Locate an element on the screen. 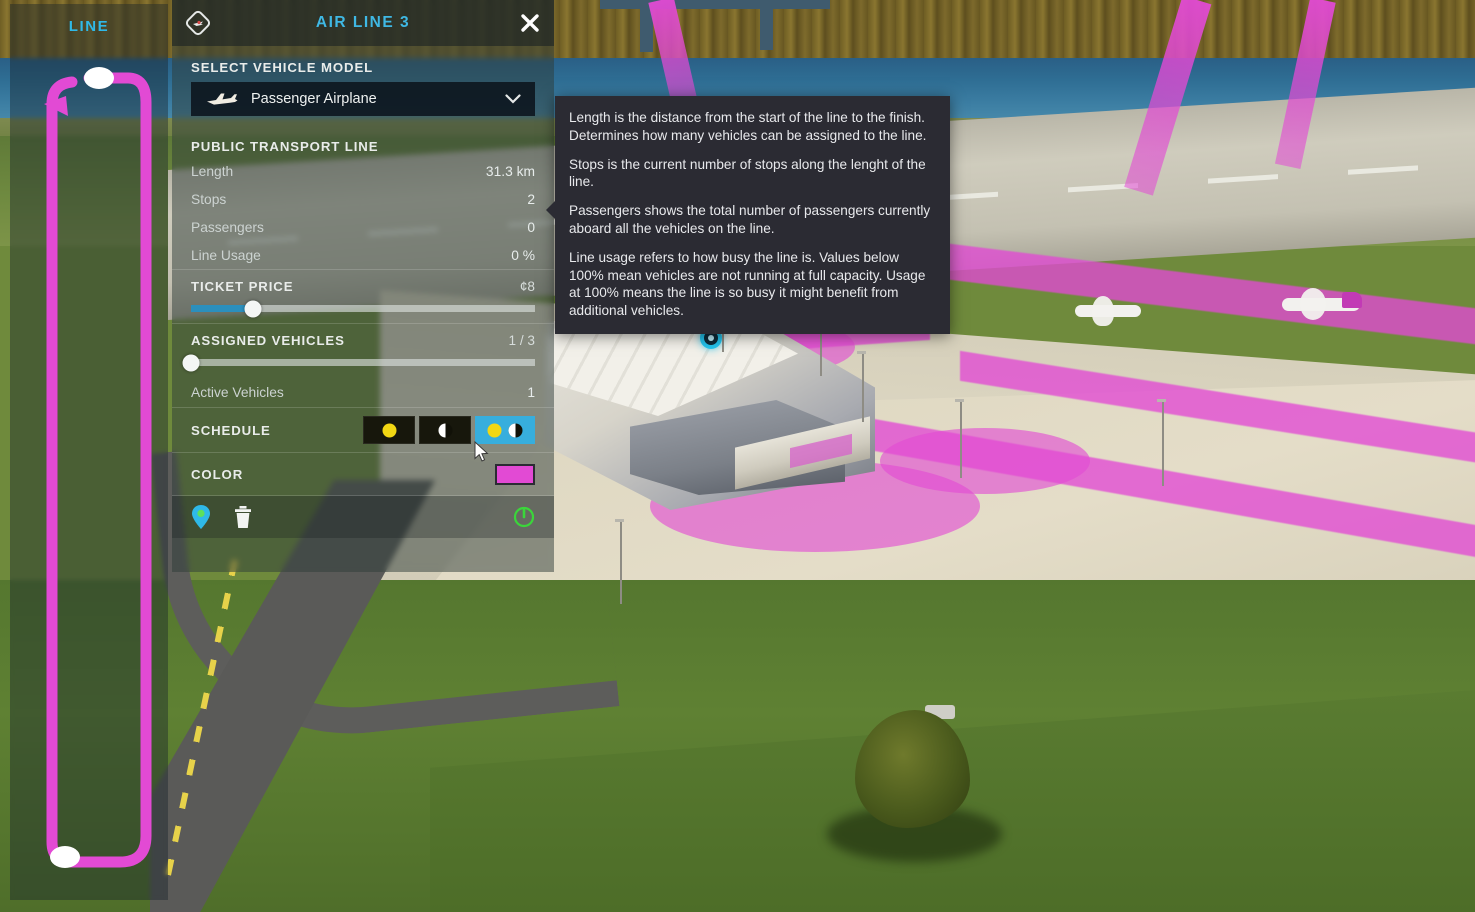  color-section: COLOR is located at coordinates (363, 474).